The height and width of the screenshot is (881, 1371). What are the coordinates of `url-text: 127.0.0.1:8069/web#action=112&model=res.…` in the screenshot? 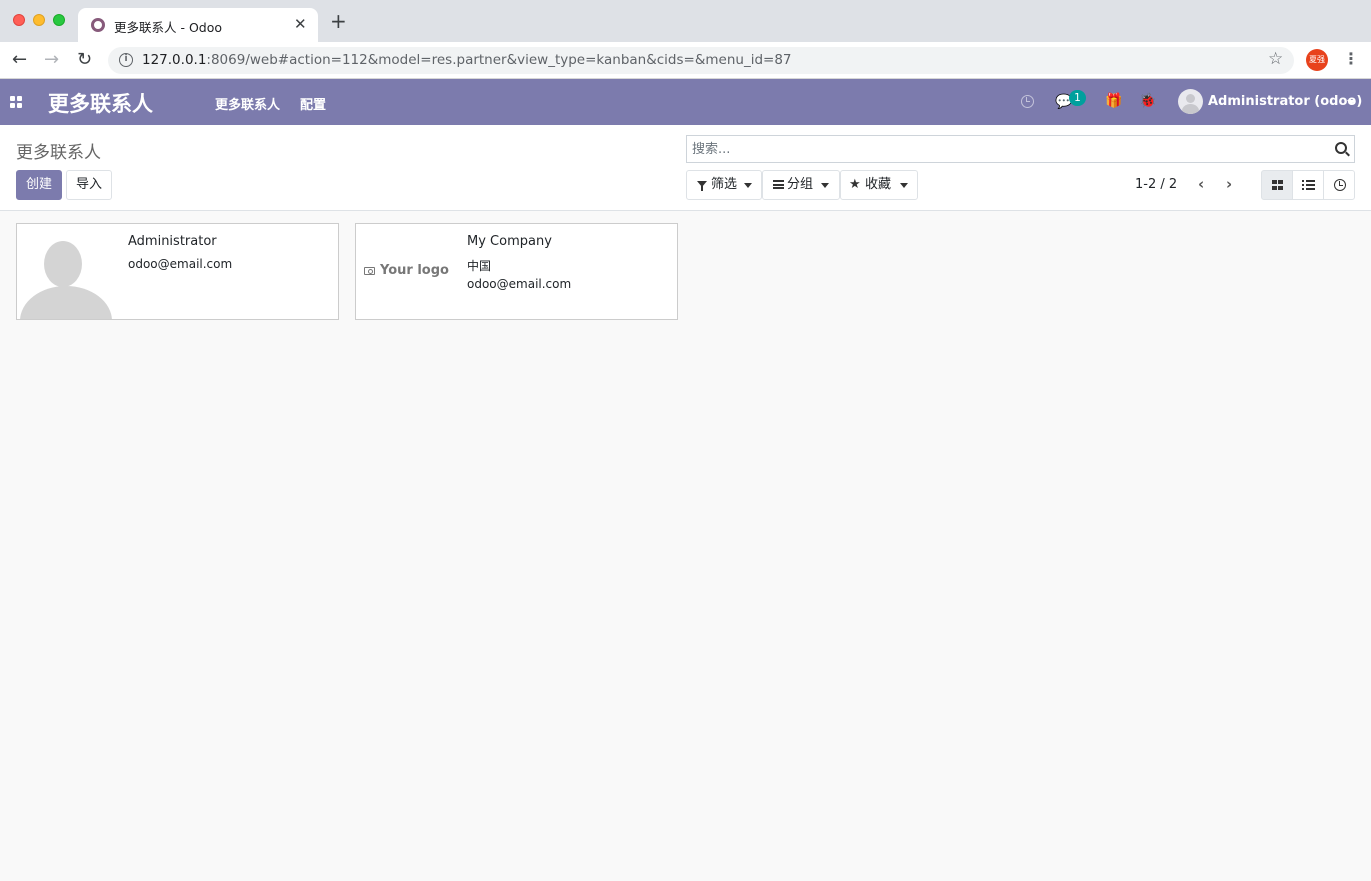 It's located at (467, 60).